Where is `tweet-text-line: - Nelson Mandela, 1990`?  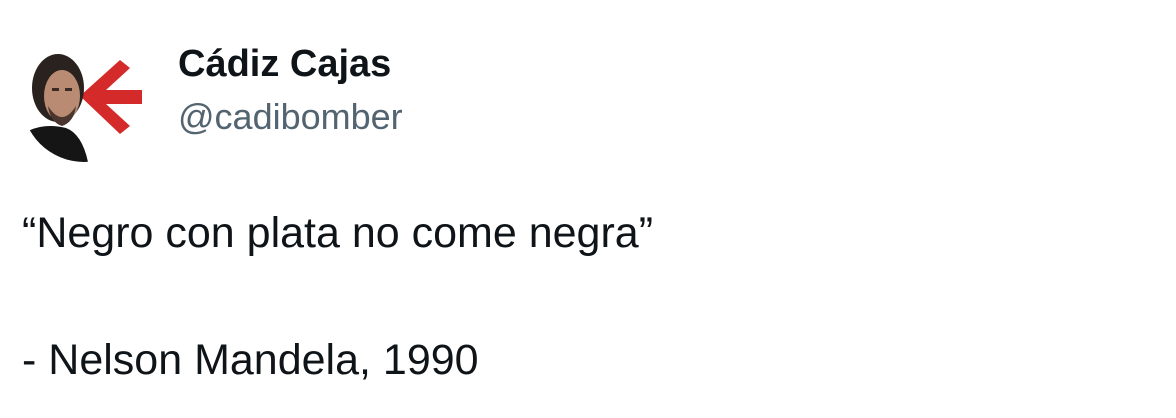 tweet-text-line: - Nelson Mandela, 1990 is located at coordinates (250, 360).